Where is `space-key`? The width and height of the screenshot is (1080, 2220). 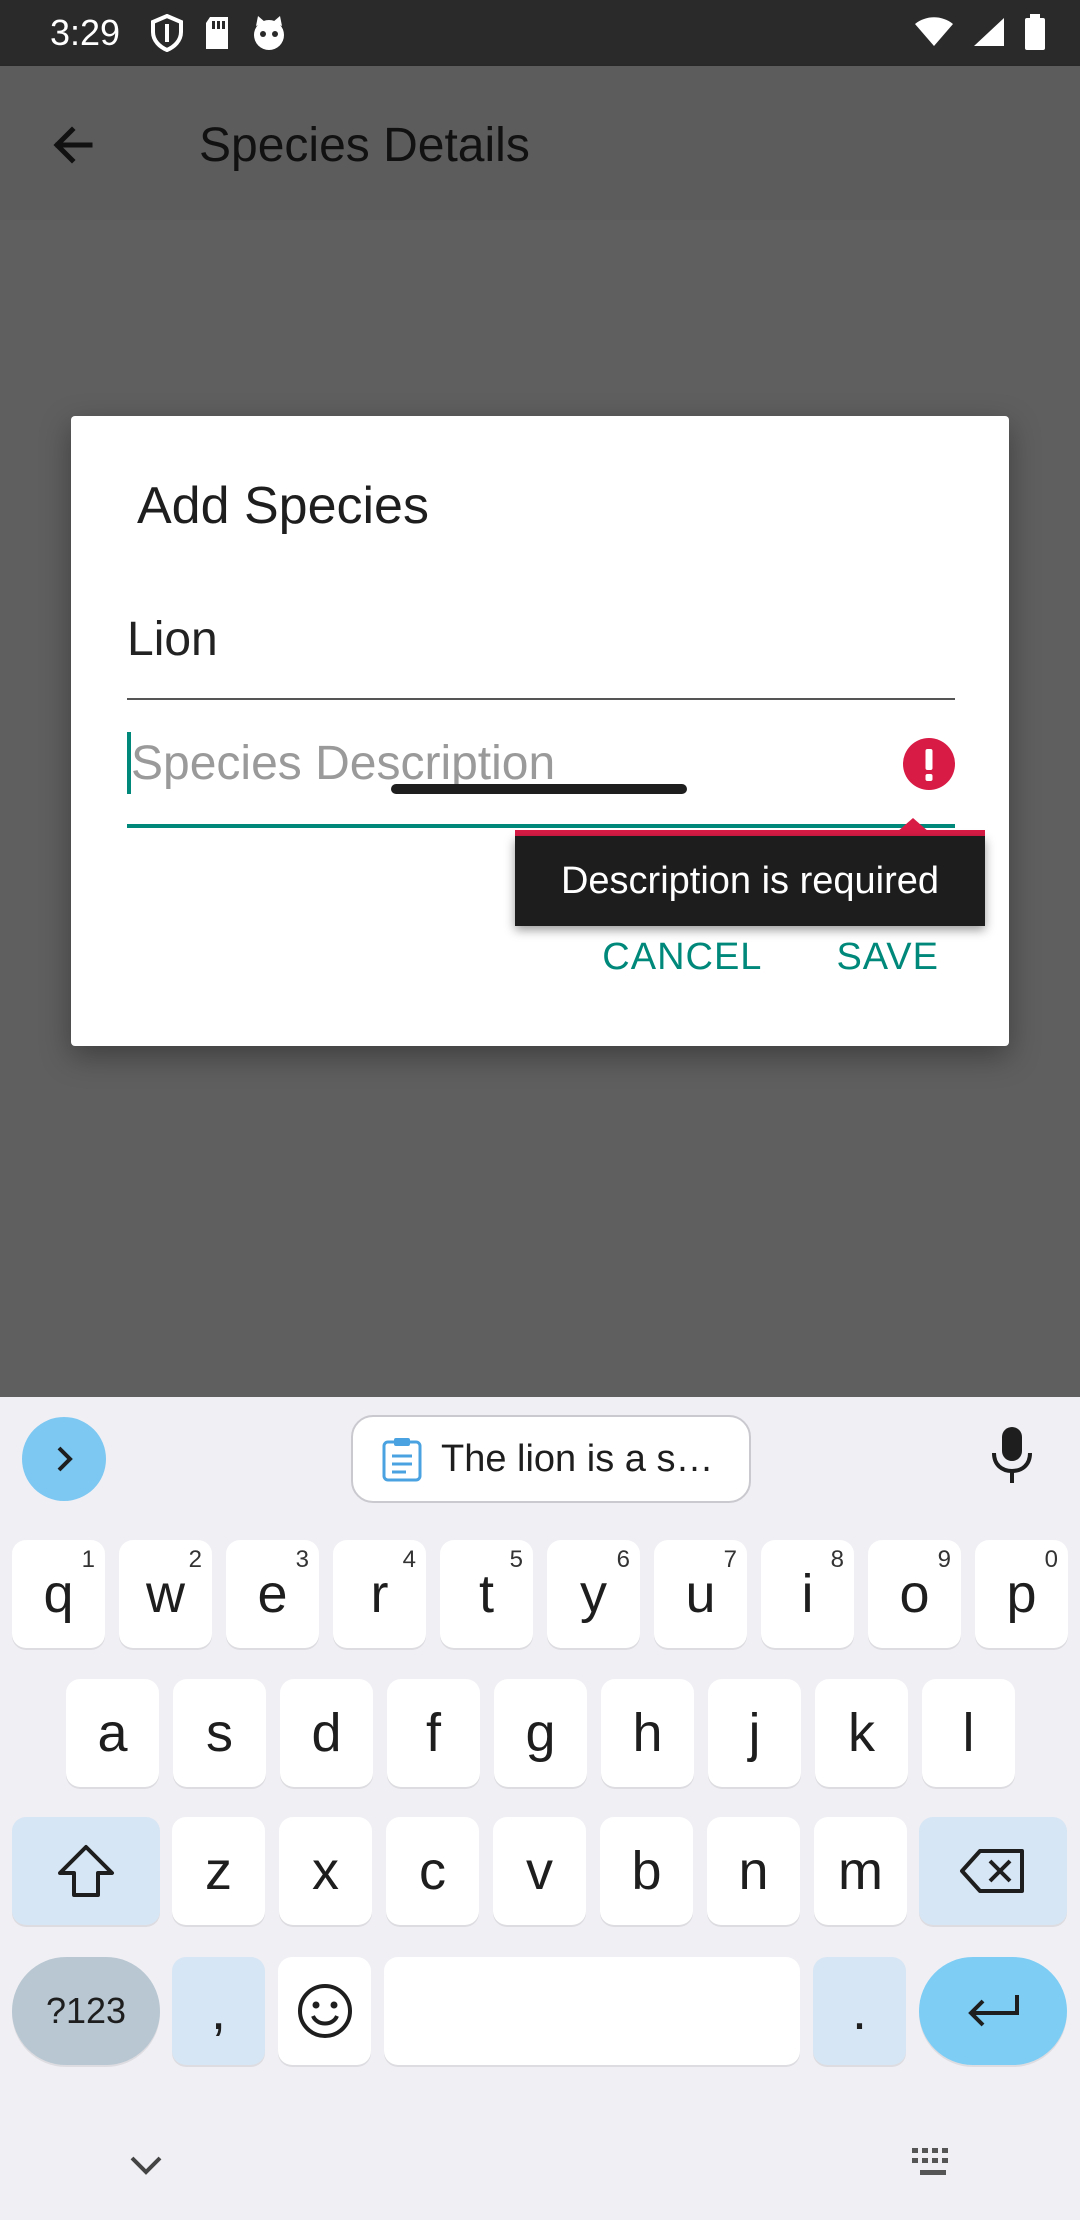 space-key is located at coordinates (592, 2011).